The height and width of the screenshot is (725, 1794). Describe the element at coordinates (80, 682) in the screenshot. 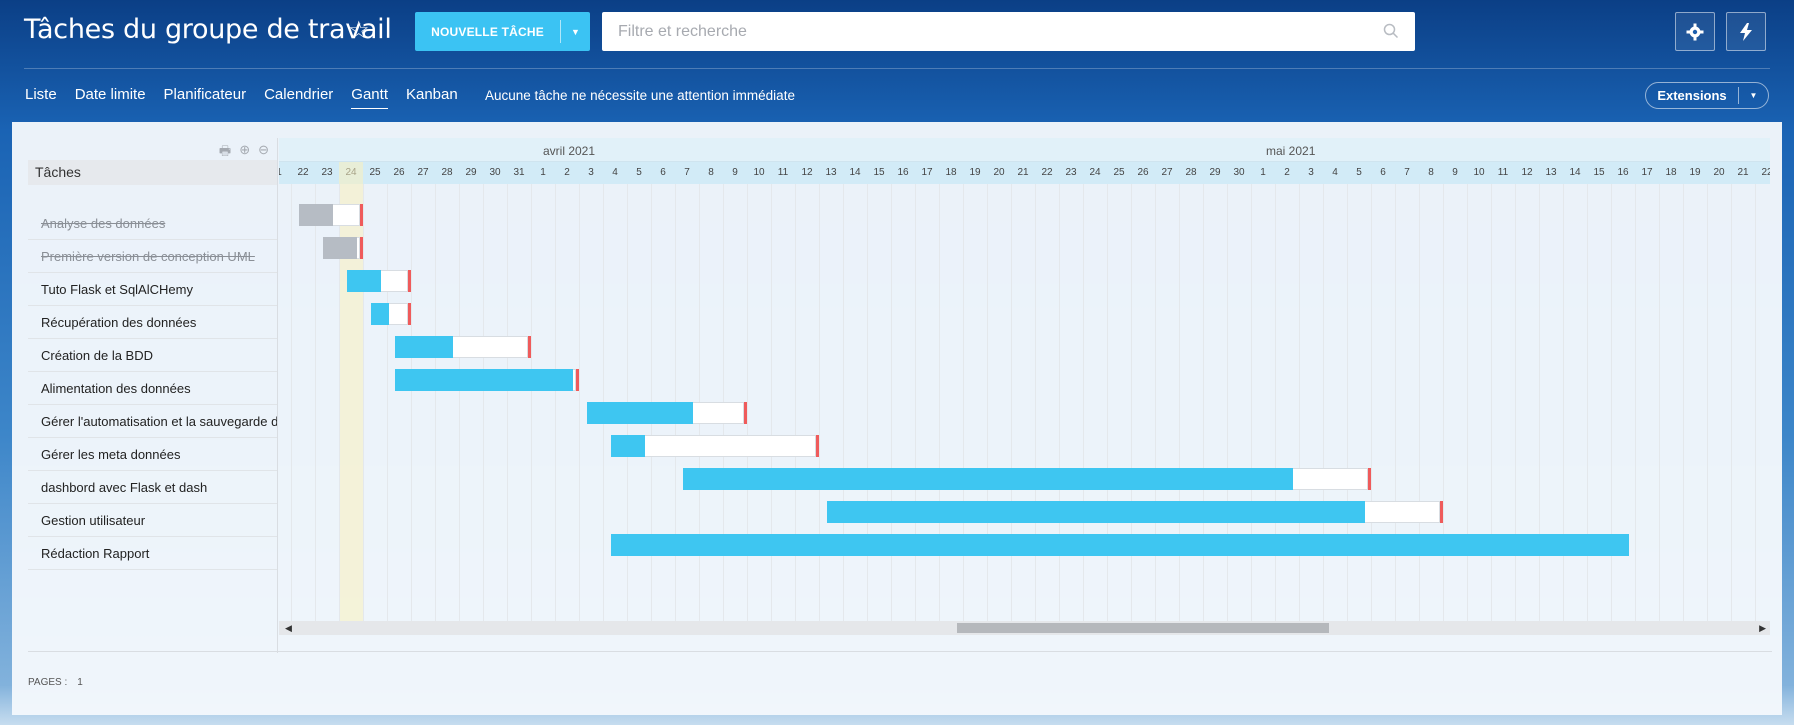

I see `page-number: 1` at that location.